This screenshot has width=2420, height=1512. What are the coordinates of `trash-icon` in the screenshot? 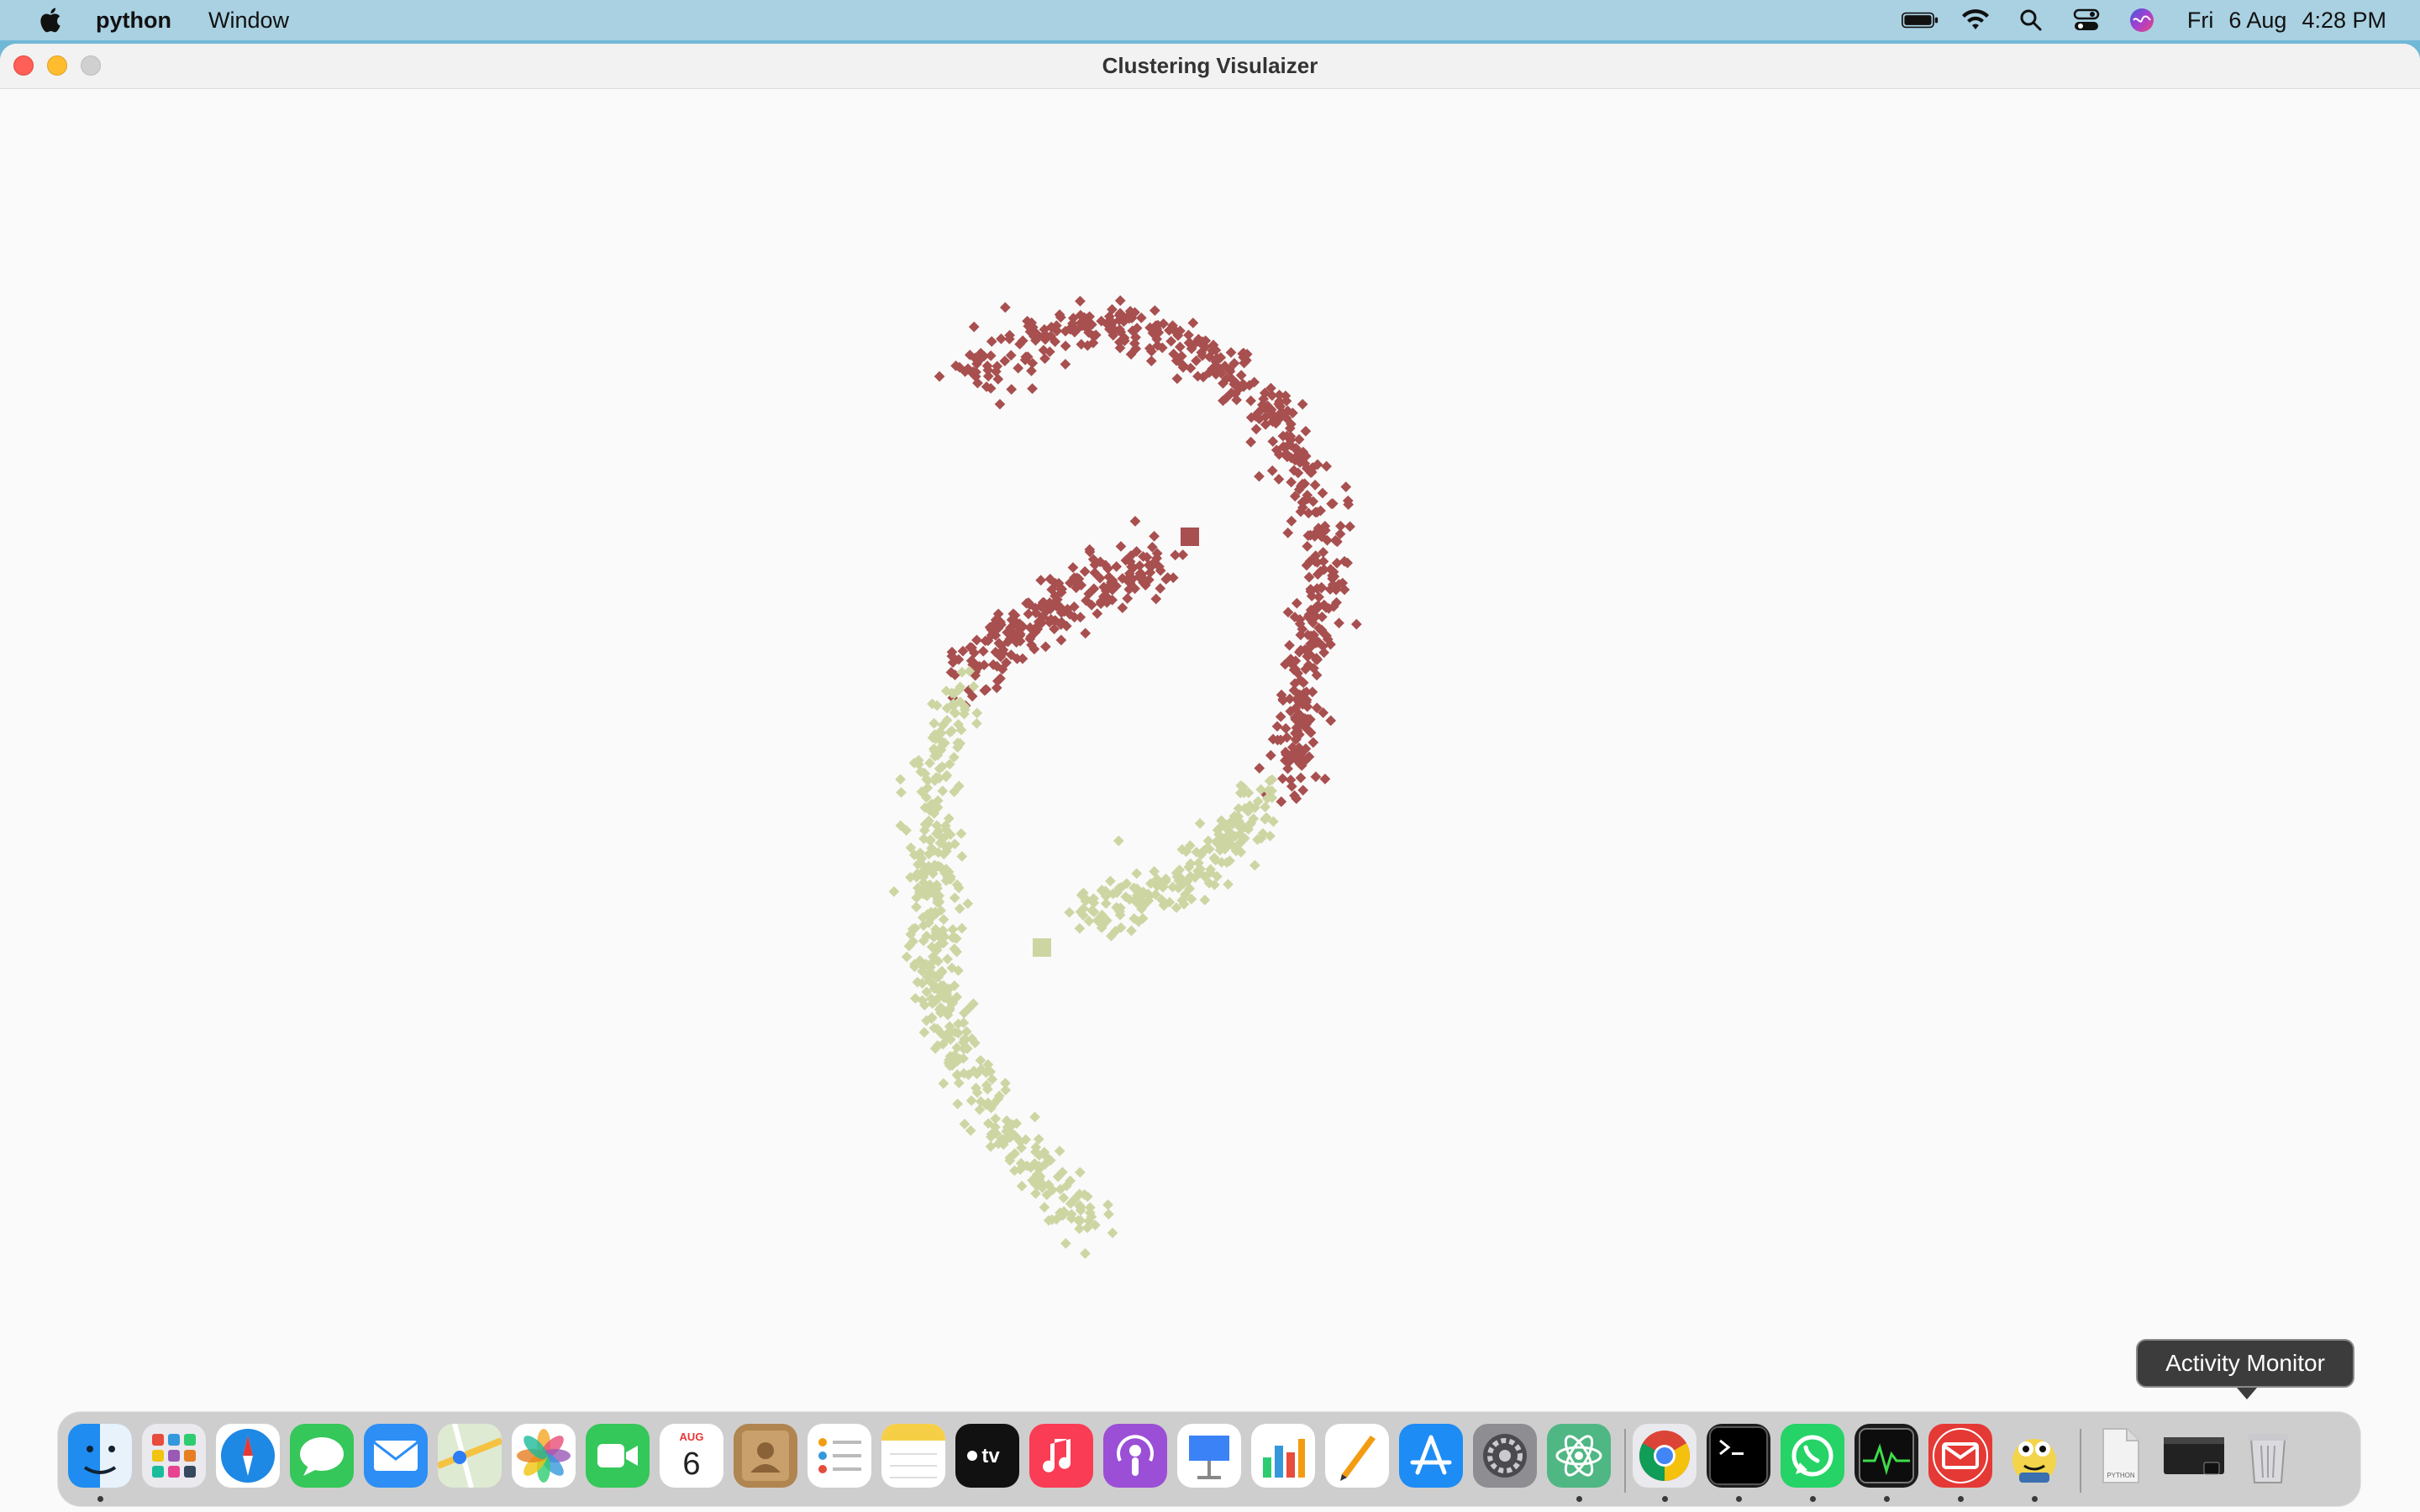 It's located at (2268, 1456).